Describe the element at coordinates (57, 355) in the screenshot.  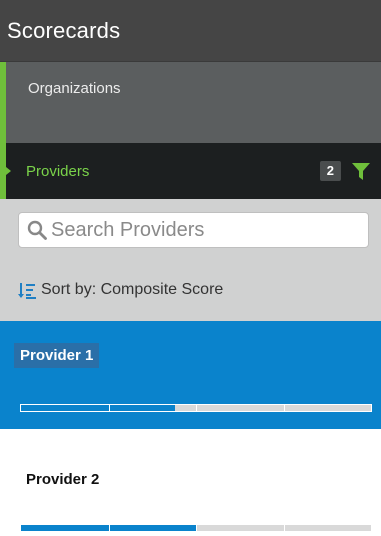
I see `provider-name: Provider 1` at that location.